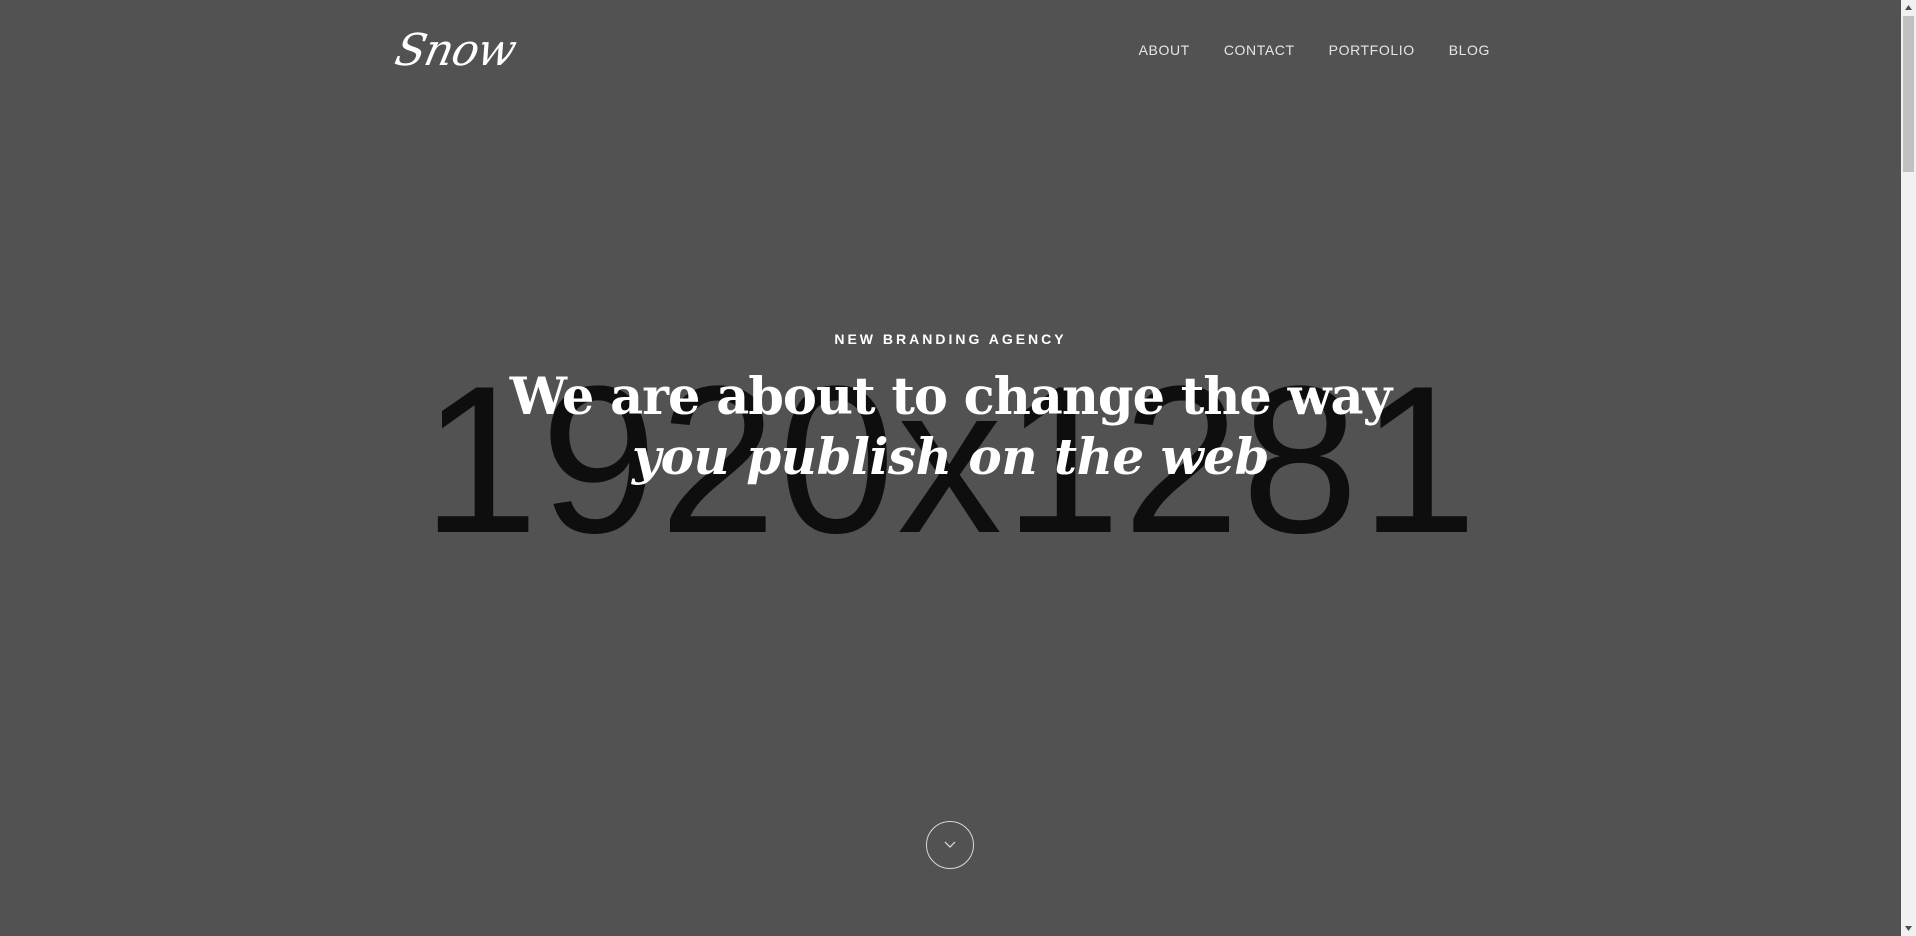 This screenshot has width=1916, height=936. I want to click on scroll-up-arrow-icon, so click(1908, 7).